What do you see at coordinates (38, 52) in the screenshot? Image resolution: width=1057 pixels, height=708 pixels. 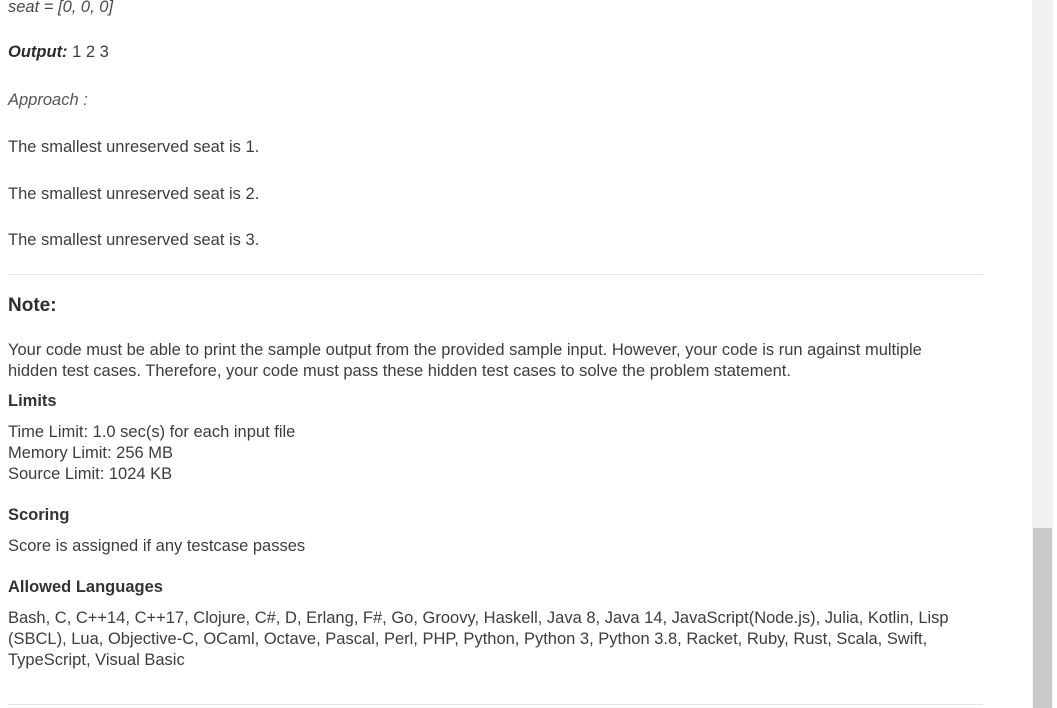 I see `output-label: Output:` at bounding box center [38, 52].